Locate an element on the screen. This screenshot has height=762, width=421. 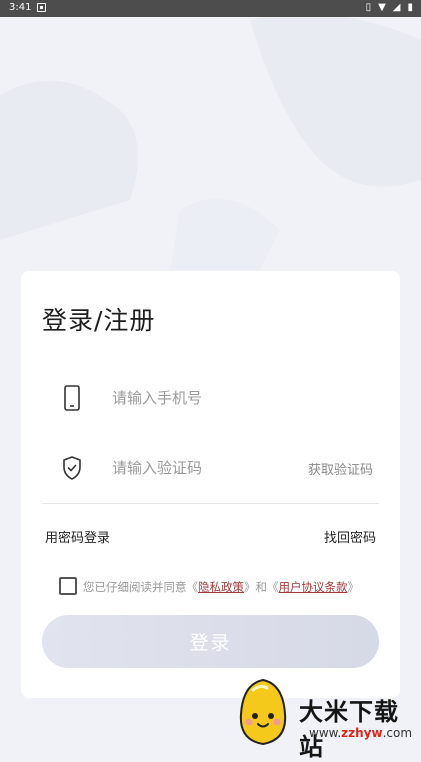
status-time: 3:41 is located at coordinates (20, 7).